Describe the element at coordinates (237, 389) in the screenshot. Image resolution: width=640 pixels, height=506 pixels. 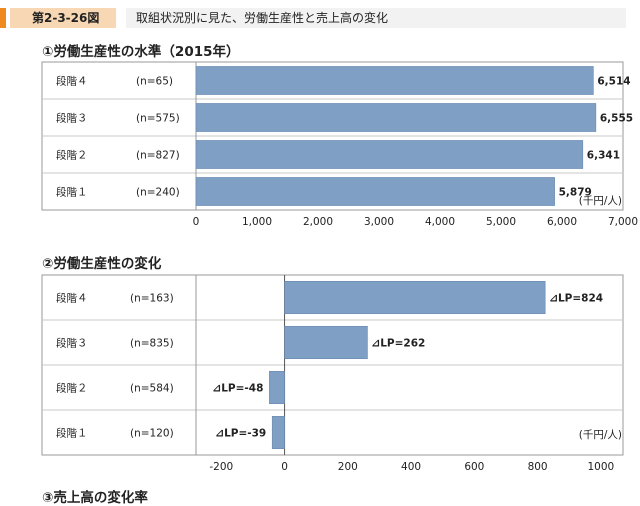
I see `data-label: ⊿LP=-48` at that location.